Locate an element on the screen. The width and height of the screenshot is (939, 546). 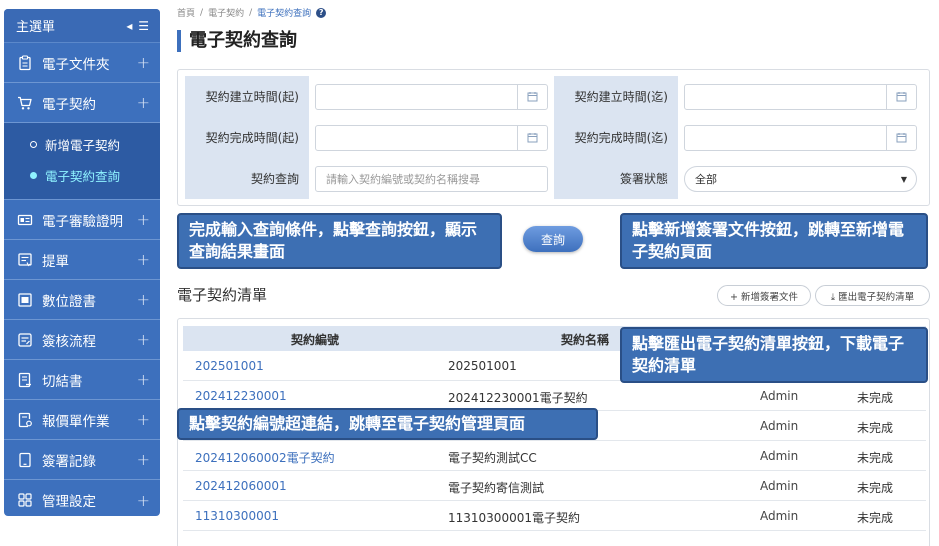
breadcrumb-contract: 電子契約 is located at coordinates (226, 12).